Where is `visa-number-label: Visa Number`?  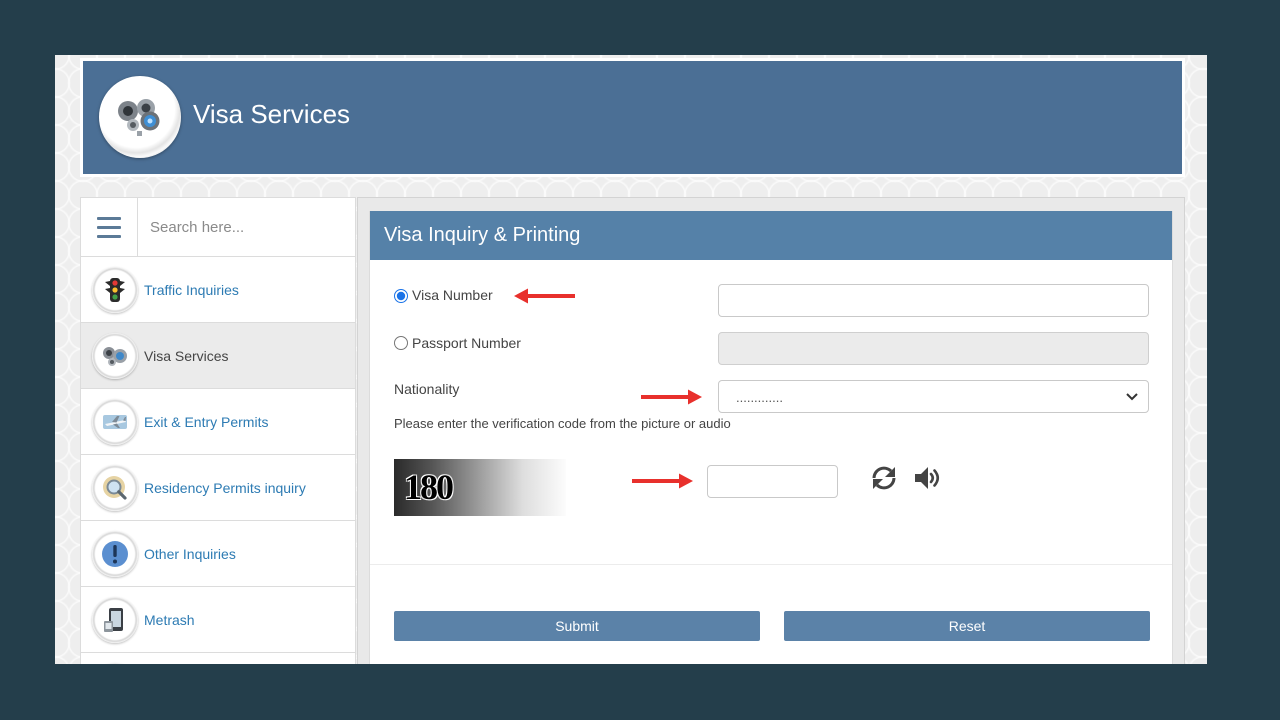 visa-number-label: Visa Number is located at coordinates (452, 295).